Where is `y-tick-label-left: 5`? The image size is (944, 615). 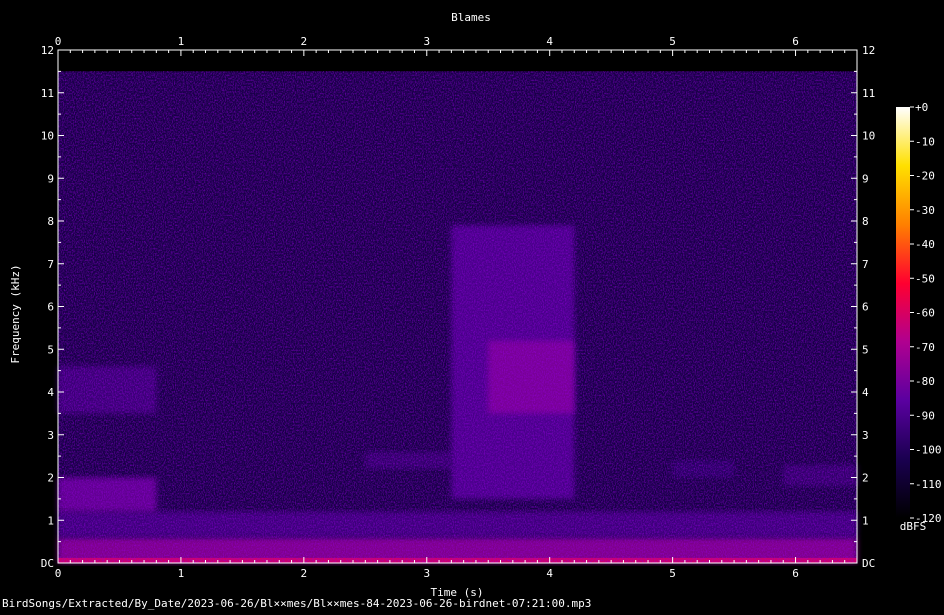 y-tick-label-left: 5 is located at coordinates (50, 349).